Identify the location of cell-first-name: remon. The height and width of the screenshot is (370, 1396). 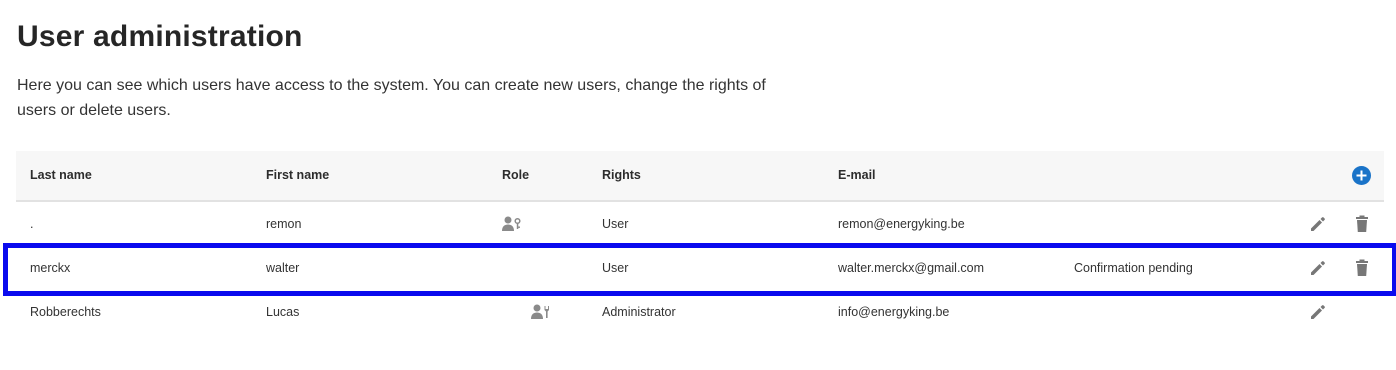
(284, 224).